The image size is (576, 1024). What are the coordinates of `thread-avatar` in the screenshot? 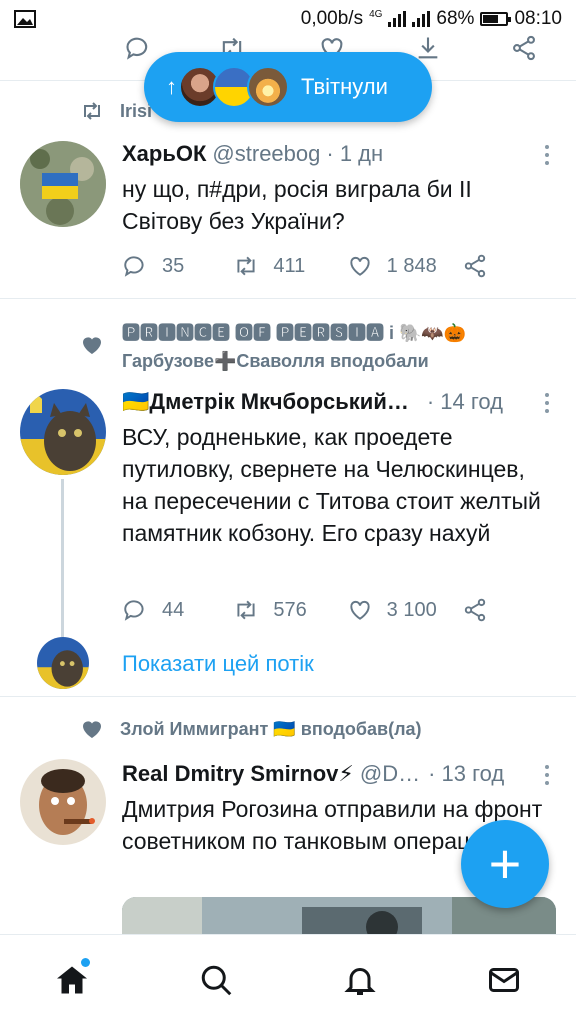 It's located at (63, 663).